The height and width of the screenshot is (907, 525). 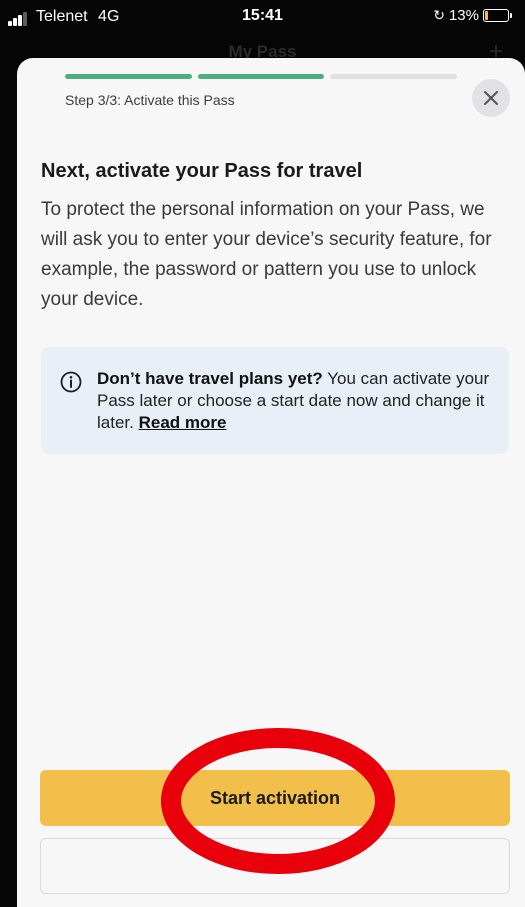 I want to click on orientation-lock-icon: ↻, so click(x=439, y=15).